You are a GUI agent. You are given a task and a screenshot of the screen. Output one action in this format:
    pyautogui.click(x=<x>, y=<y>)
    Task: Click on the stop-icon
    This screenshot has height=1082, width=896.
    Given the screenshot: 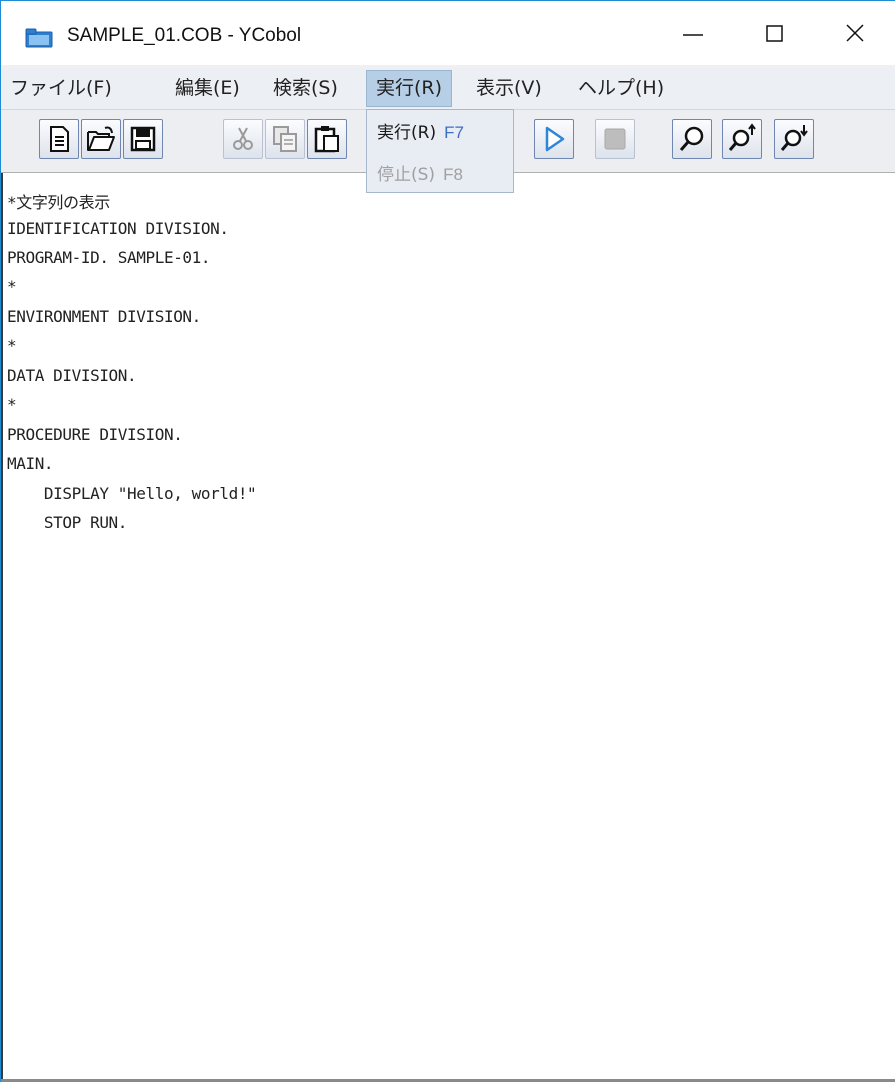 What is the action you would take?
    pyautogui.click(x=615, y=139)
    